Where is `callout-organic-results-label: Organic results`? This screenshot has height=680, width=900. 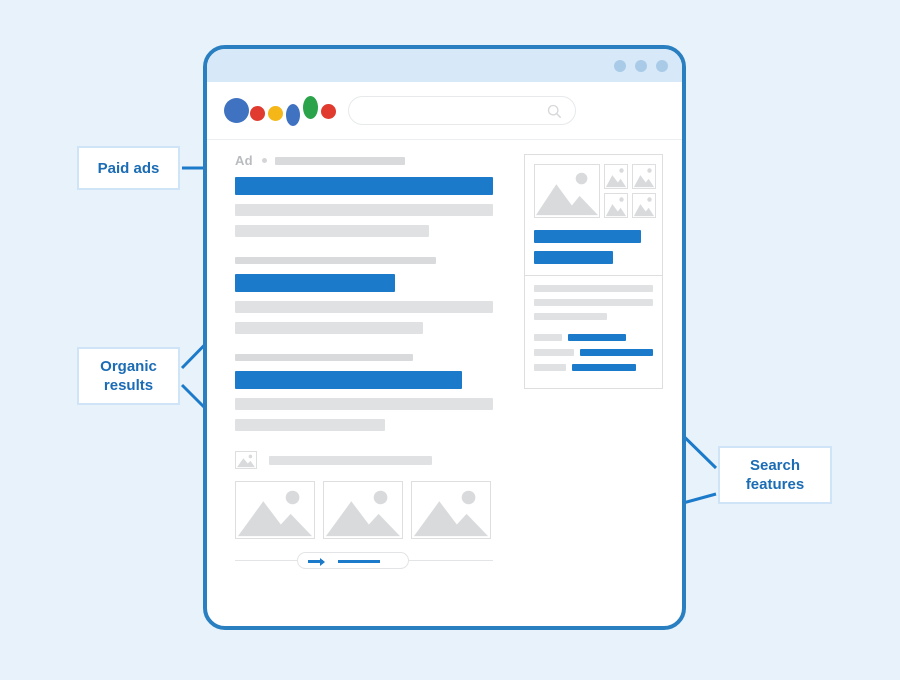 callout-organic-results-label: Organic results is located at coordinates (128, 376).